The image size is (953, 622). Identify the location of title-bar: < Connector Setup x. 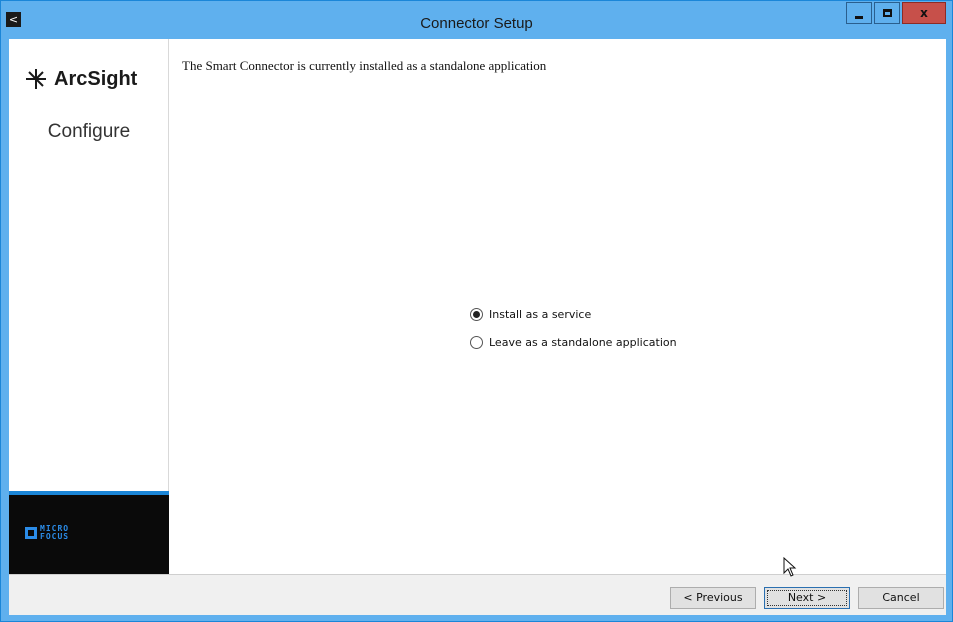
(476, 20).